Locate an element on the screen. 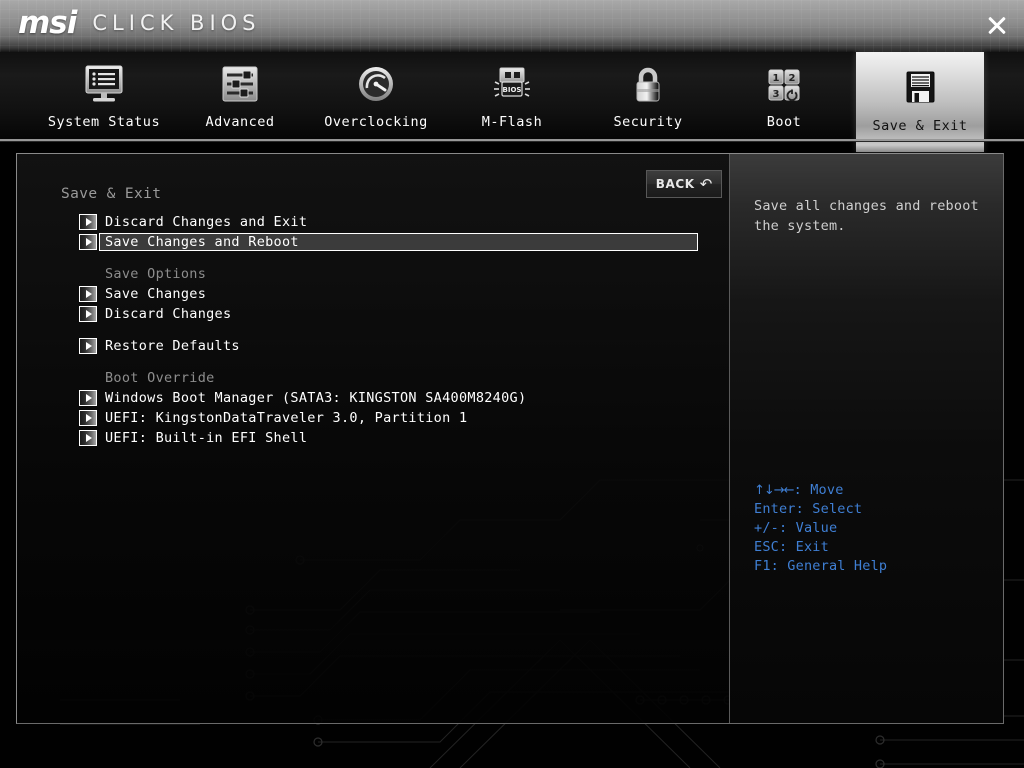 The image size is (1024, 768). hotkey-key: F1 is located at coordinates (762, 566).